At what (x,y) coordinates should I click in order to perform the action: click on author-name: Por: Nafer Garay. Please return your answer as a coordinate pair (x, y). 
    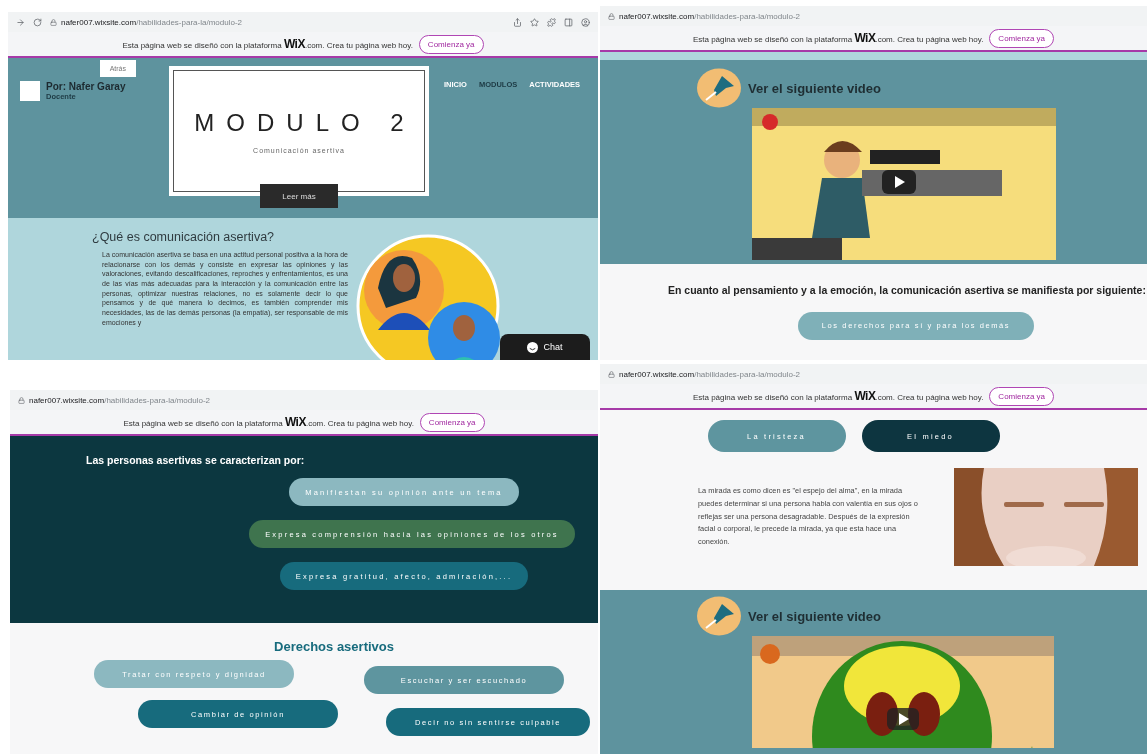
    Looking at the image, I should click on (86, 86).